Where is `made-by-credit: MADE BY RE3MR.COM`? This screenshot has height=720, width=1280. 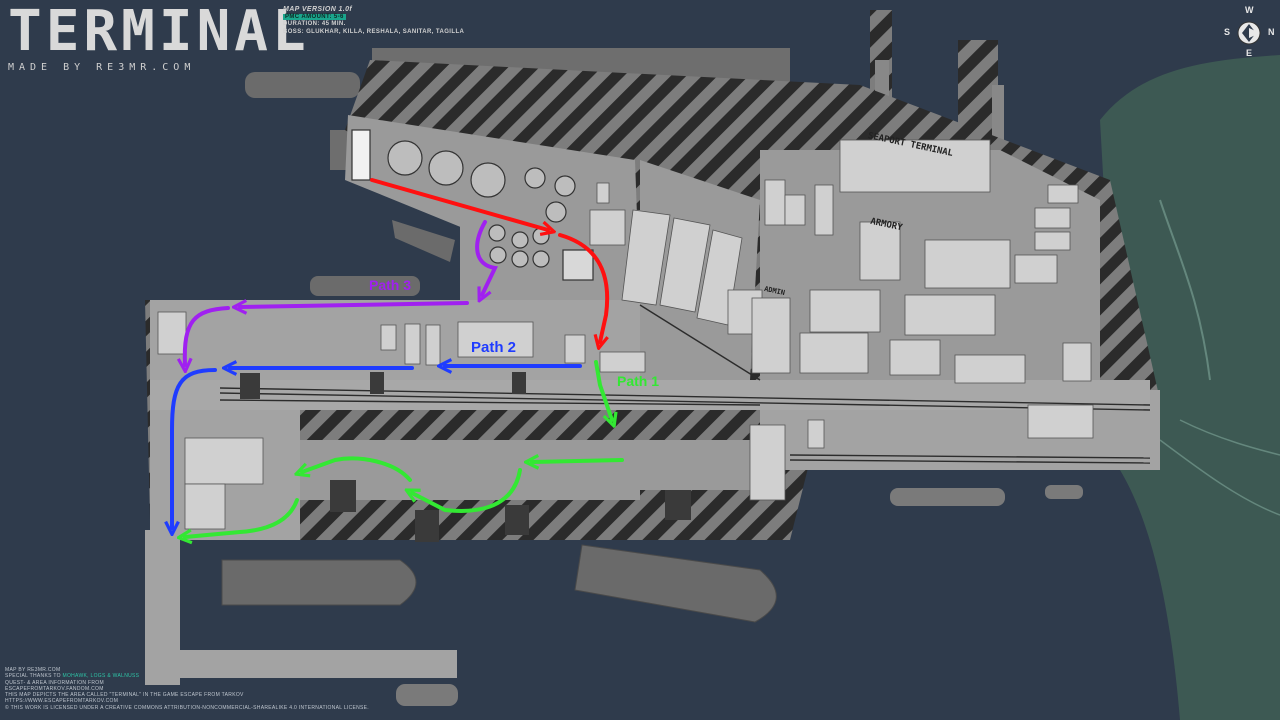 made-by-credit: MADE BY RE3MR.COM is located at coordinates (102, 67).